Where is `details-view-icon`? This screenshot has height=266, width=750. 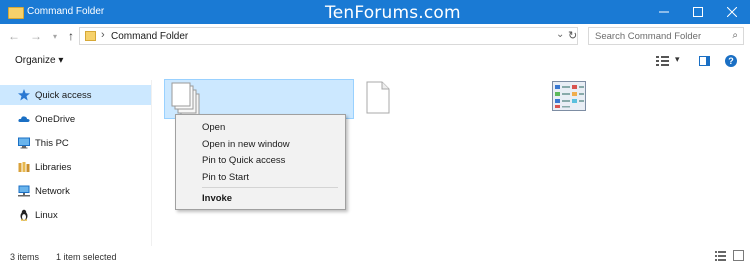
details-view-icon is located at coordinates (720, 256).